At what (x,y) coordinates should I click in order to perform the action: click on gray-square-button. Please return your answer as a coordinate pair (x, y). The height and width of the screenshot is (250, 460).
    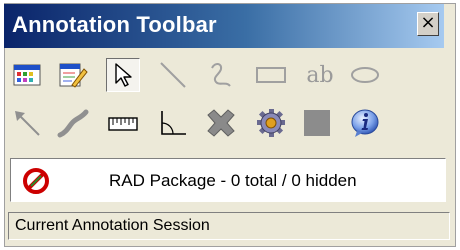
    Looking at the image, I should click on (317, 123).